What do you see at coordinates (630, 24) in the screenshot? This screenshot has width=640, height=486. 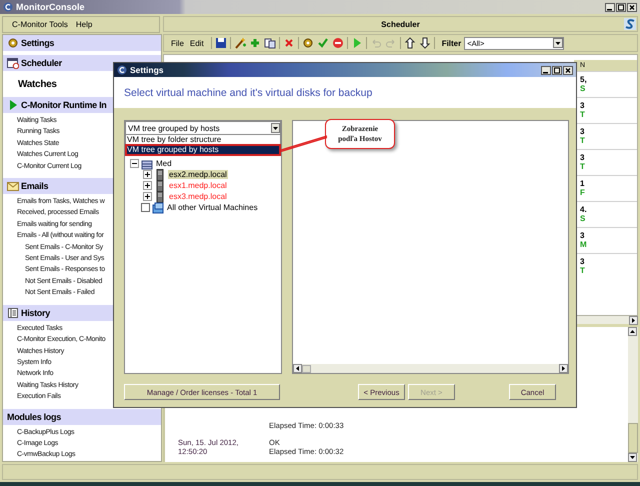 I see `brand-logo-icon` at bounding box center [630, 24].